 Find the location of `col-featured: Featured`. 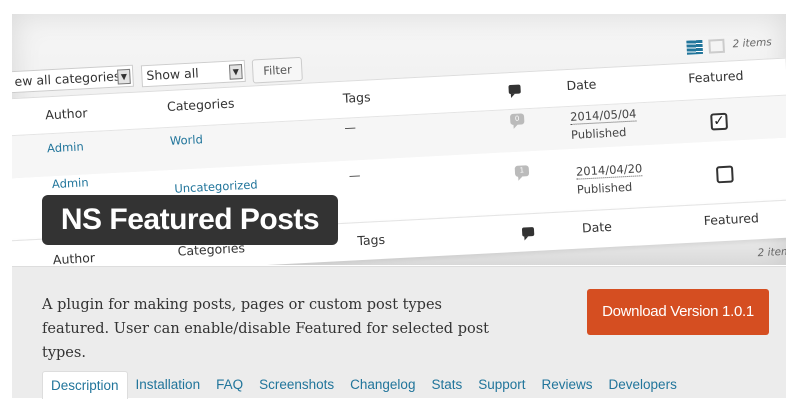

col-featured: Featured is located at coordinates (715, 76).